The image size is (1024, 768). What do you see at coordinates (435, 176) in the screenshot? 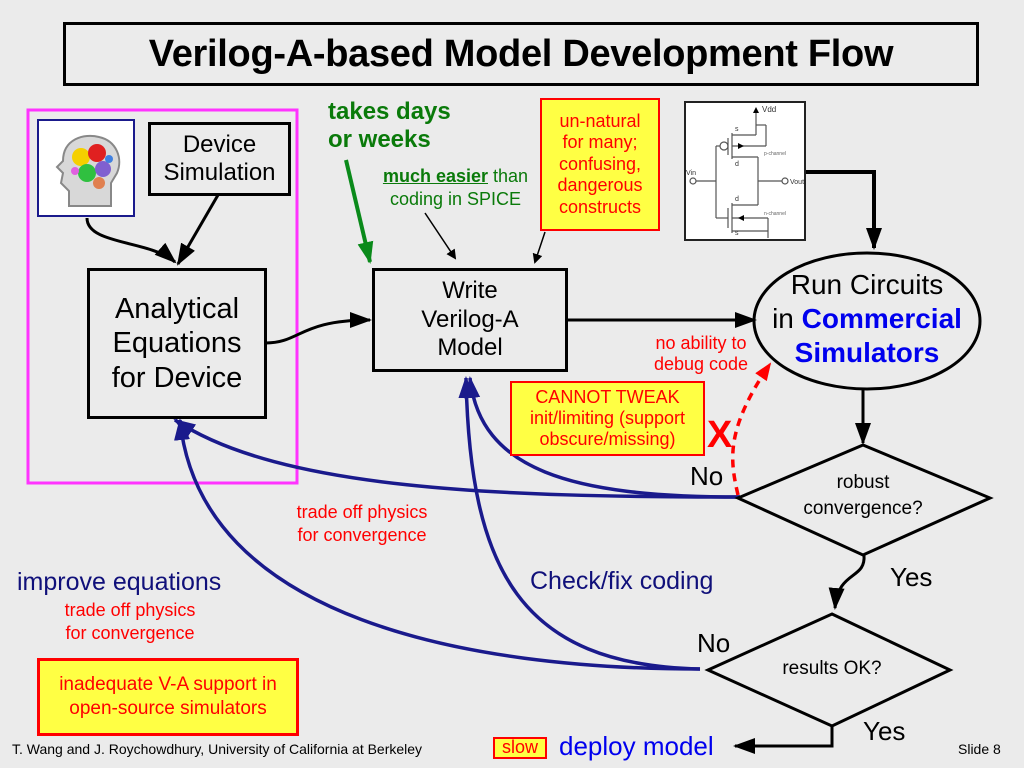
I see `much-easier-bold: much easier` at bounding box center [435, 176].